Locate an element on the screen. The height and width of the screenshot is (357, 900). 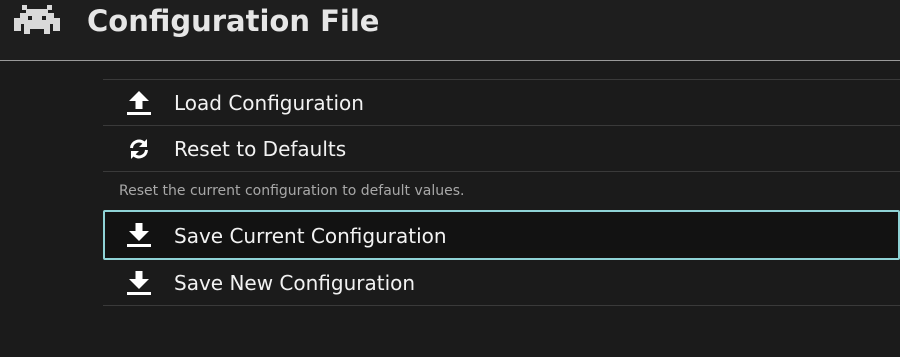
refresh-icon is located at coordinates (139, 149).